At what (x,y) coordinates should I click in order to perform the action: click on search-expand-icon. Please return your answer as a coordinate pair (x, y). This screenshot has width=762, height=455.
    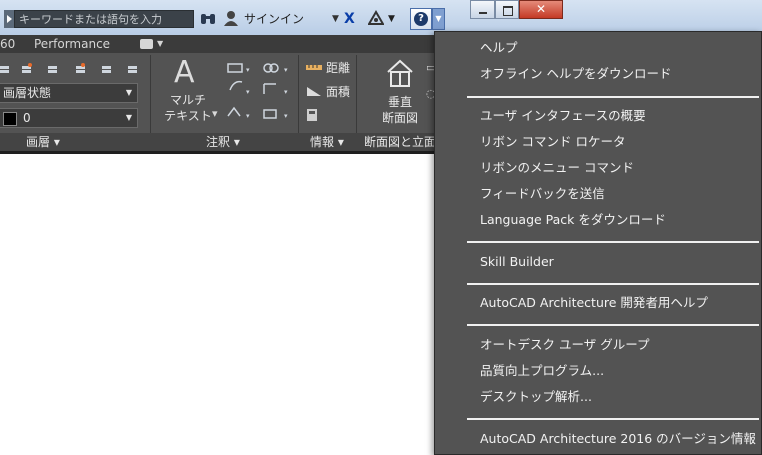
    Looking at the image, I should click on (9, 19).